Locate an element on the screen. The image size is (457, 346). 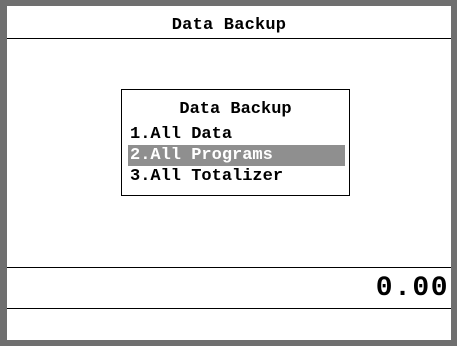
dialog-title: Data Backup is located at coordinates (235, 109).